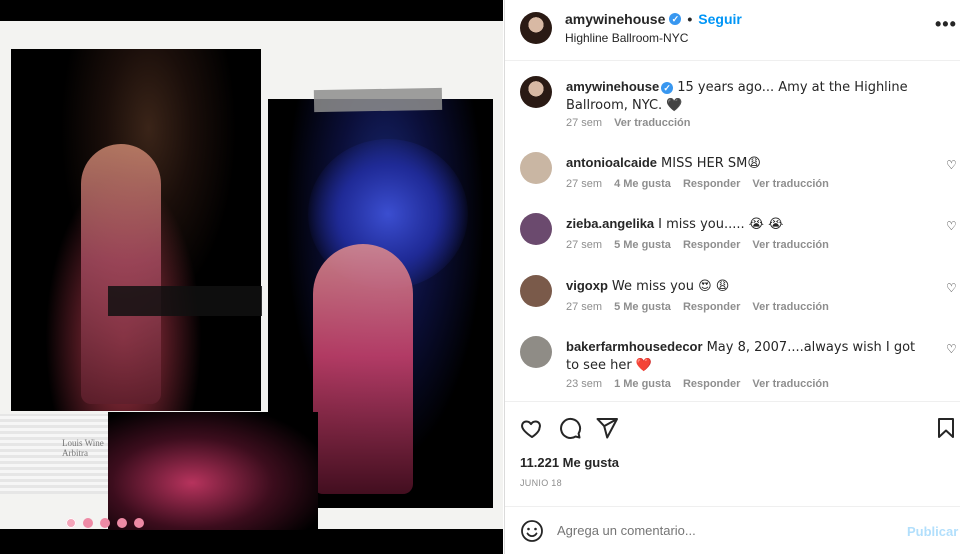 This screenshot has height=555, width=960. Describe the element at coordinates (732, 427) in the screenshot. I see `action-bar` at that location.